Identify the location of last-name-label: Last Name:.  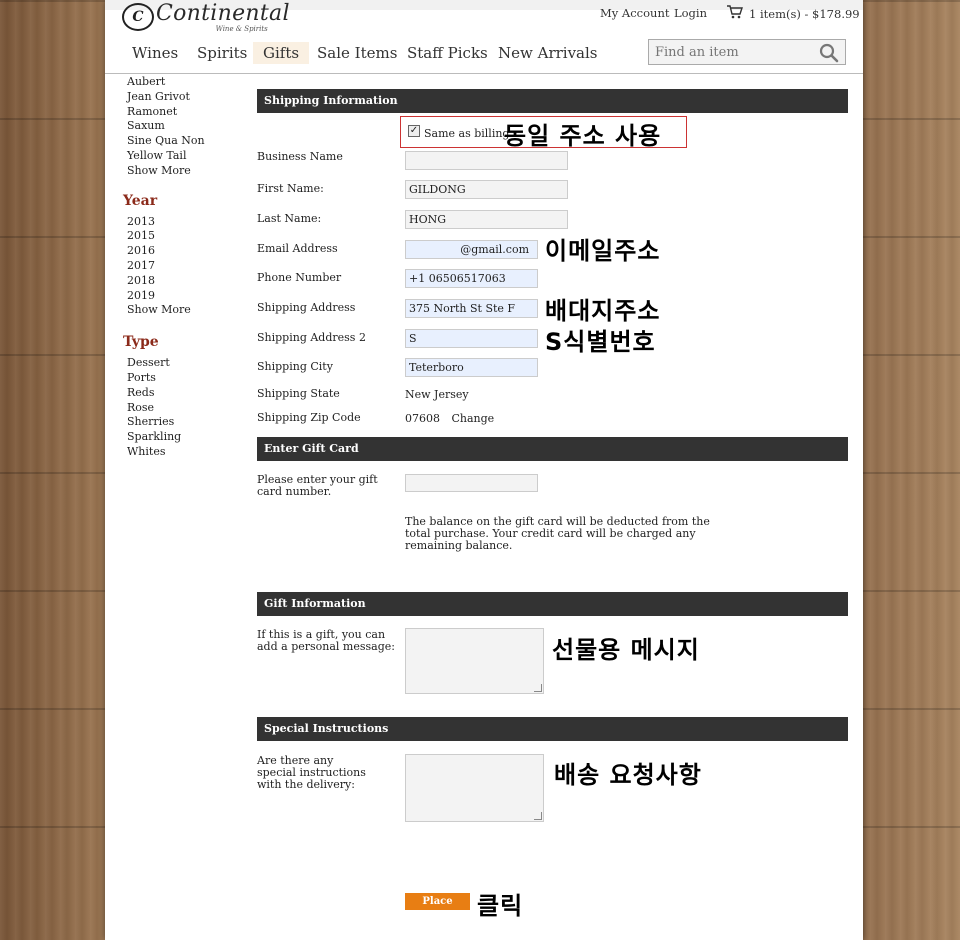
(289, 218).